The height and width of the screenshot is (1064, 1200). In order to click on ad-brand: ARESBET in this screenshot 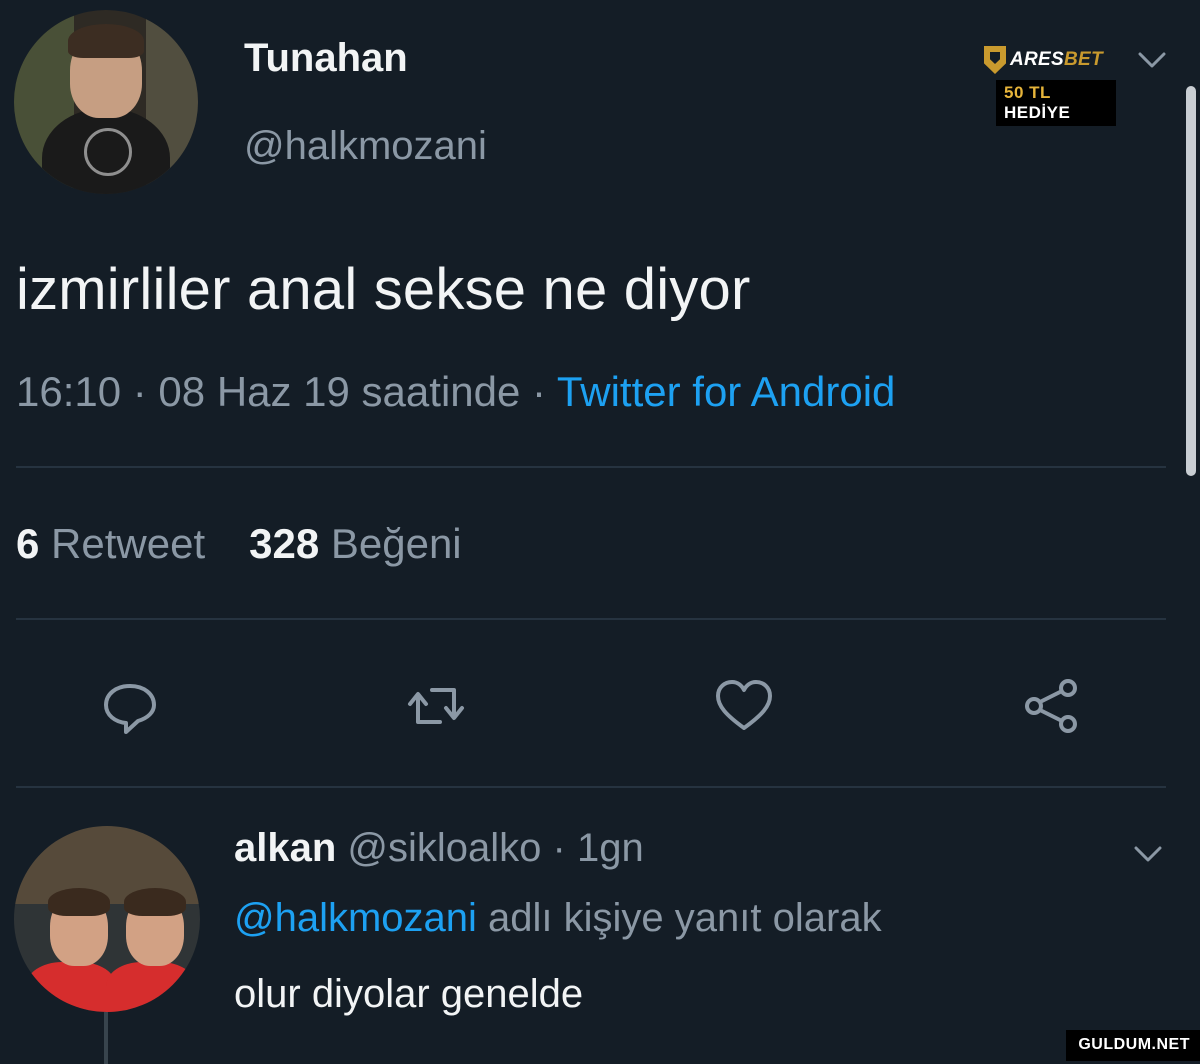, I will do `click(1056, 59)`.